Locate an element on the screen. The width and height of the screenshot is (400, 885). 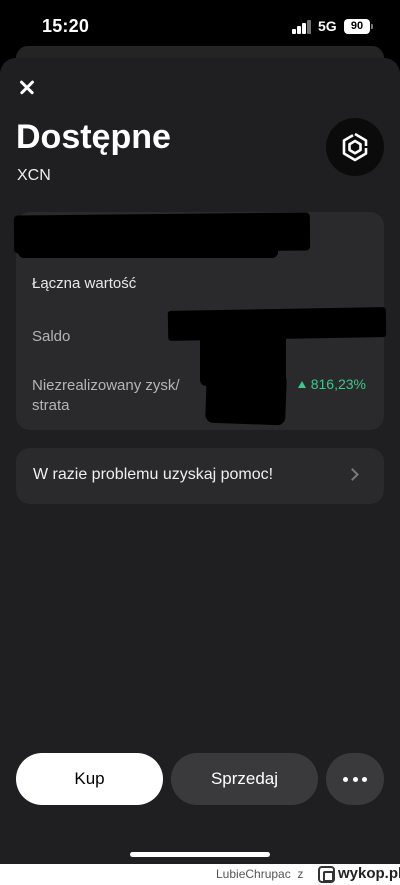
onyxcoin-logo-icon is located at coordinates (355, 147).